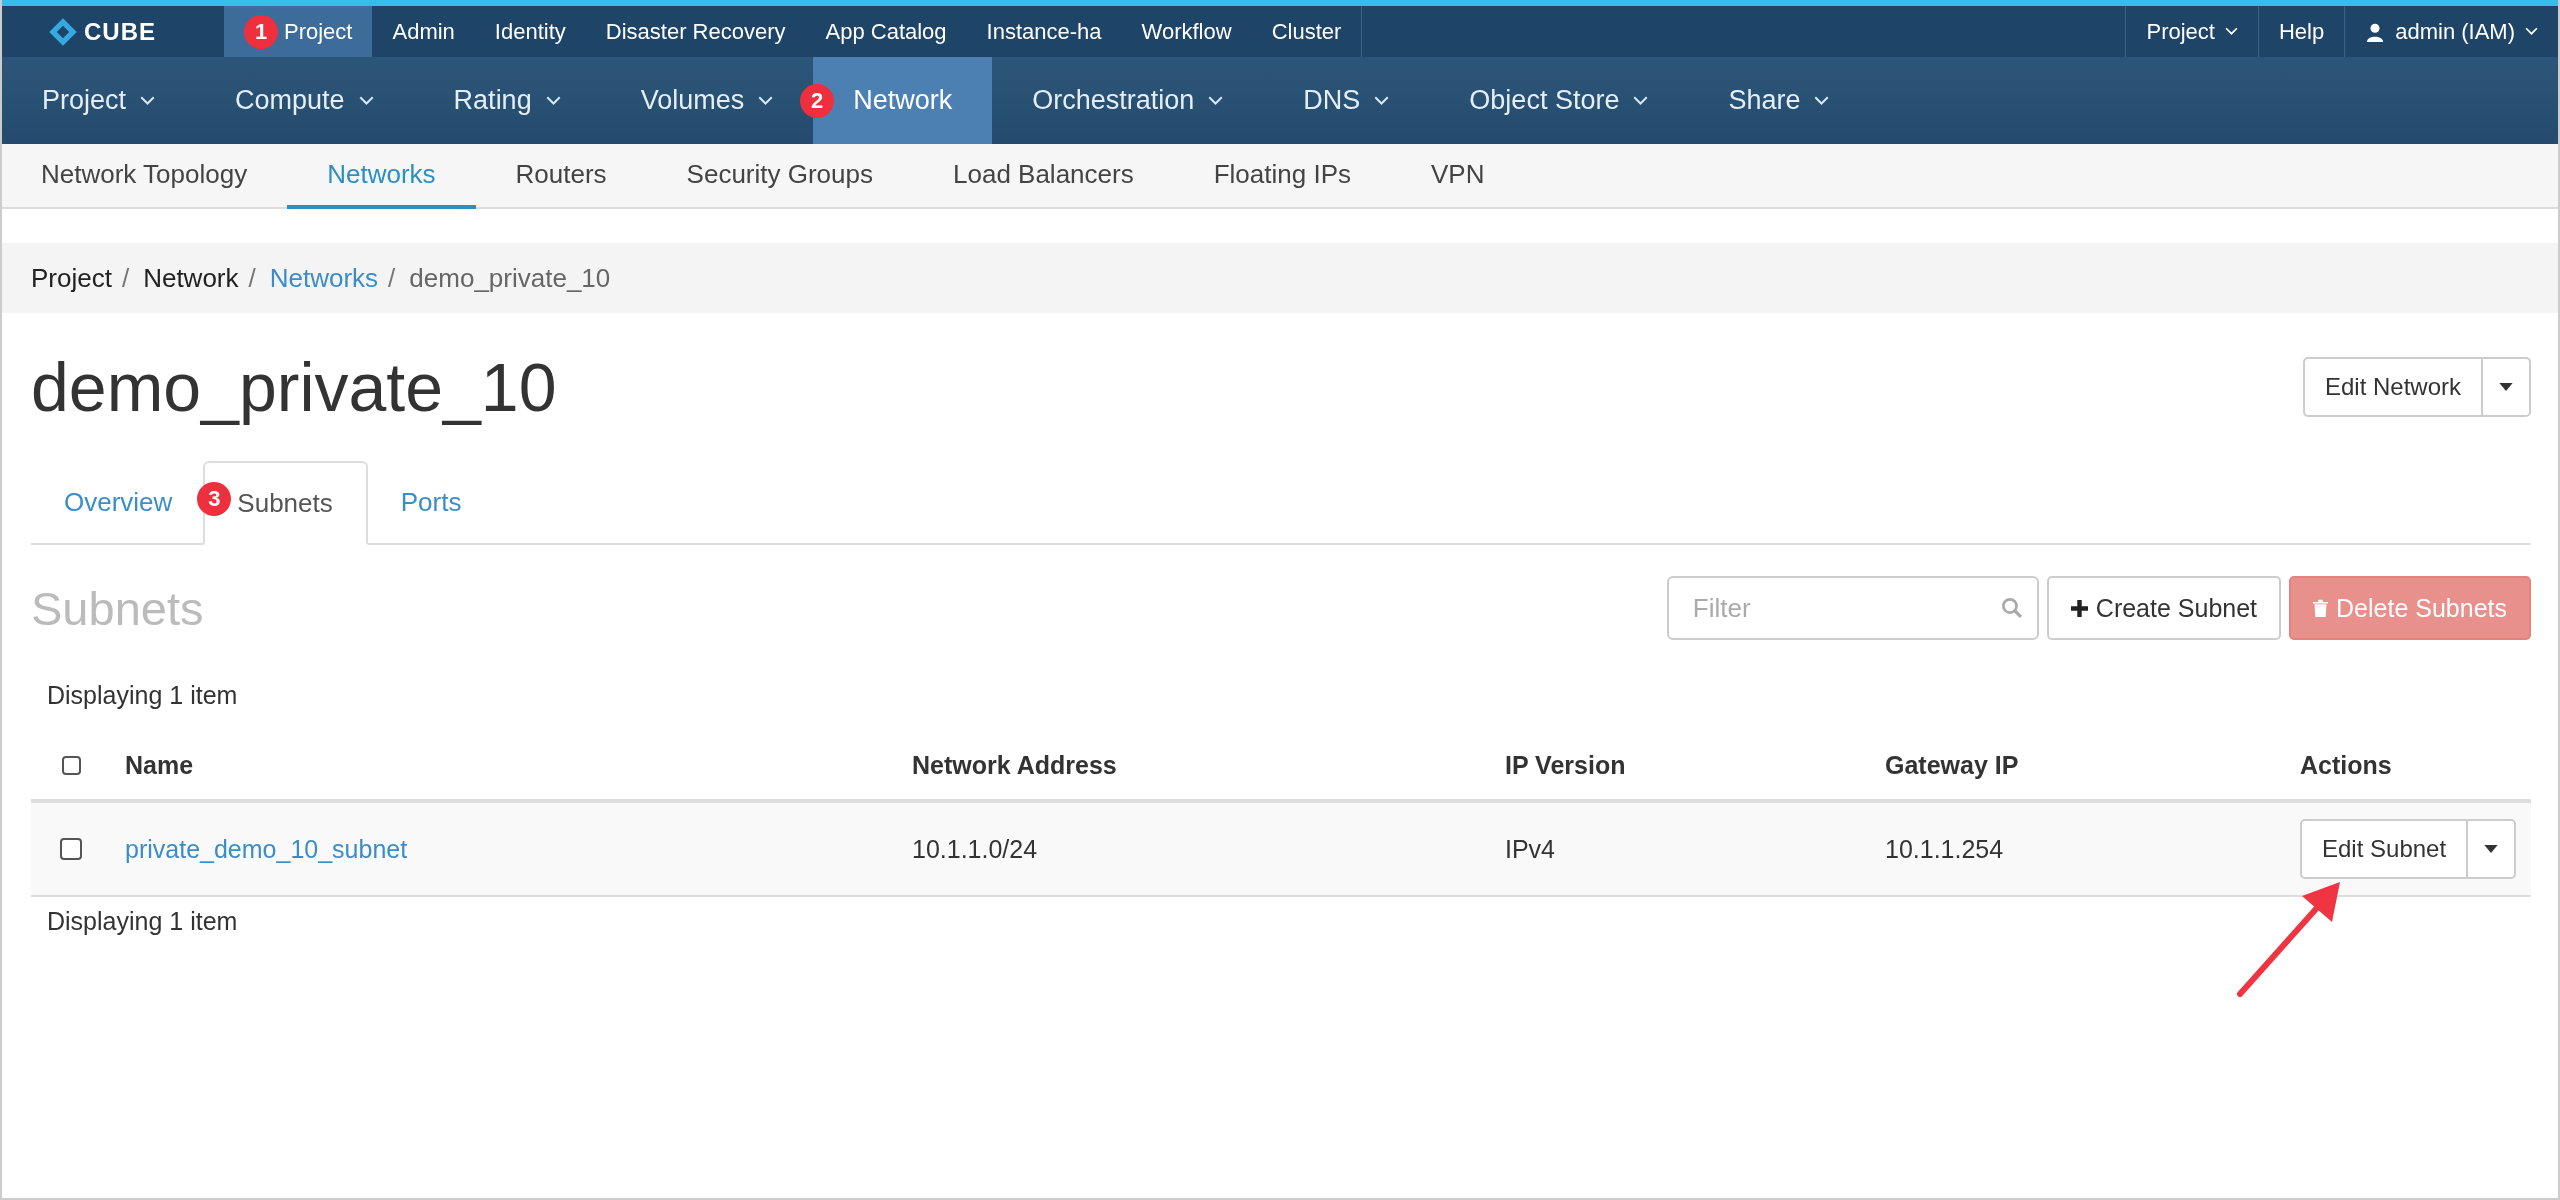 The height and width of the screenshot is (1200, 2560). Describe the element at coordinates (423, 31) in the screenshot. I see `top-nav-item: Admin` at that location.